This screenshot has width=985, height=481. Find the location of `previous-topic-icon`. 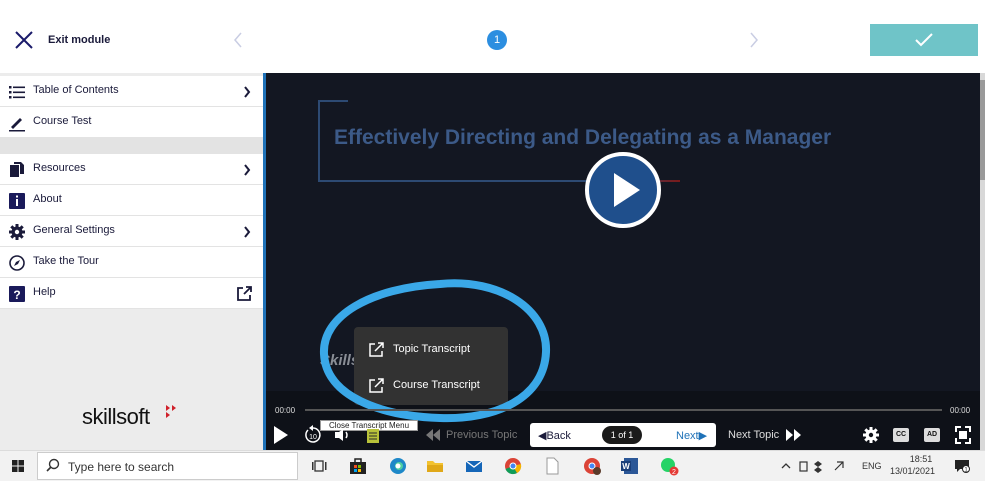

previous-topic-icon is located at coordinates (433, 435).